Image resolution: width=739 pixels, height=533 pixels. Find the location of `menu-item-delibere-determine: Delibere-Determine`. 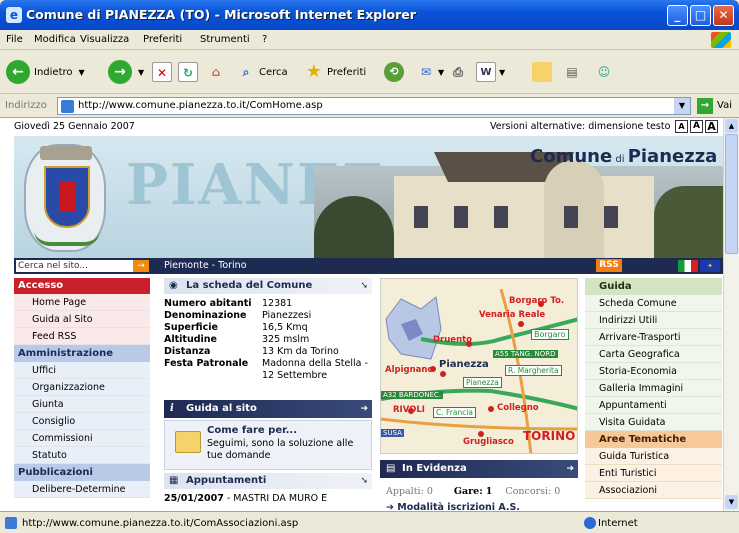

menu-item-delibere-determine: Delibere-Determine is located at coordinates (82, 489).